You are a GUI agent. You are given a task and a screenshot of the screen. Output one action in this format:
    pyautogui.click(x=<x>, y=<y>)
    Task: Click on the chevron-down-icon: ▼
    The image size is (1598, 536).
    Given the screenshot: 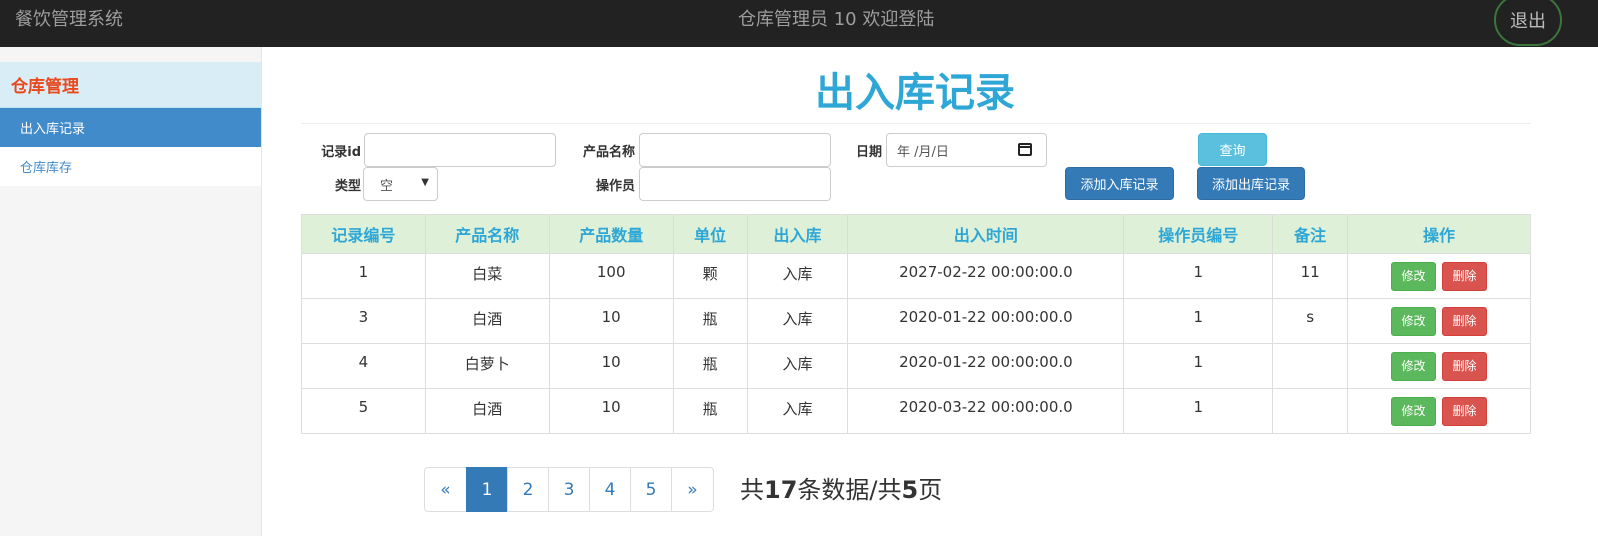 What is the action you would take?
    pyautogui.click(x=425, y=182)
    